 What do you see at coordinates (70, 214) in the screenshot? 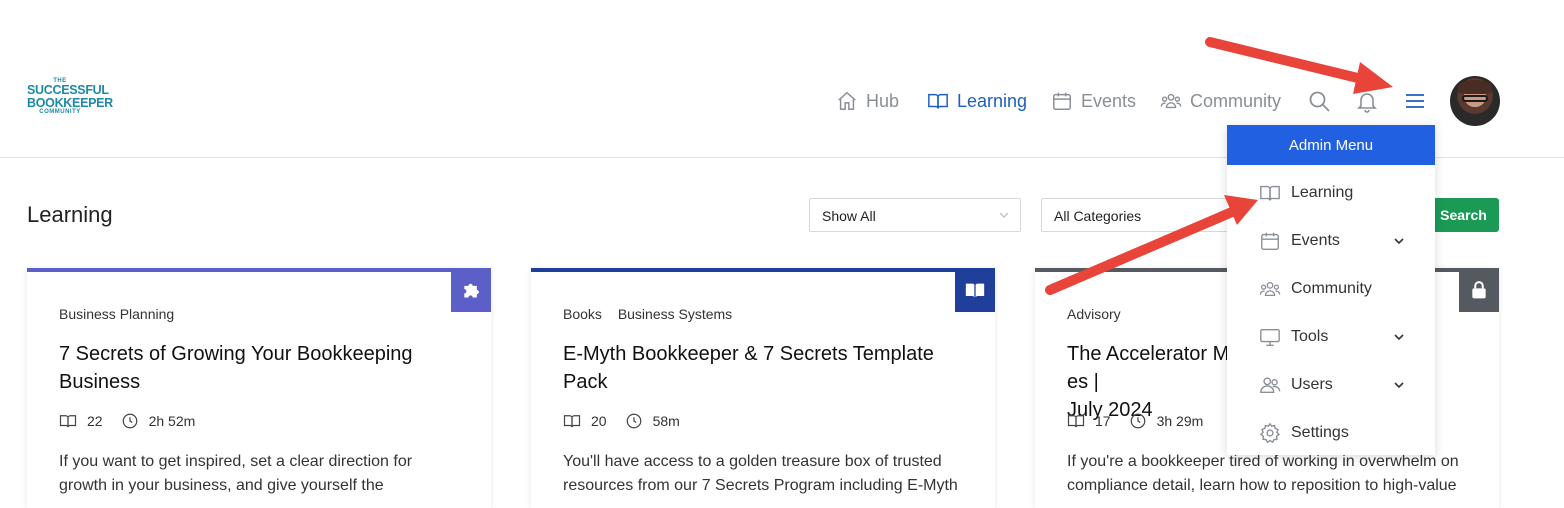
I see `page-title: Learning` at bounding box center [70, 214].